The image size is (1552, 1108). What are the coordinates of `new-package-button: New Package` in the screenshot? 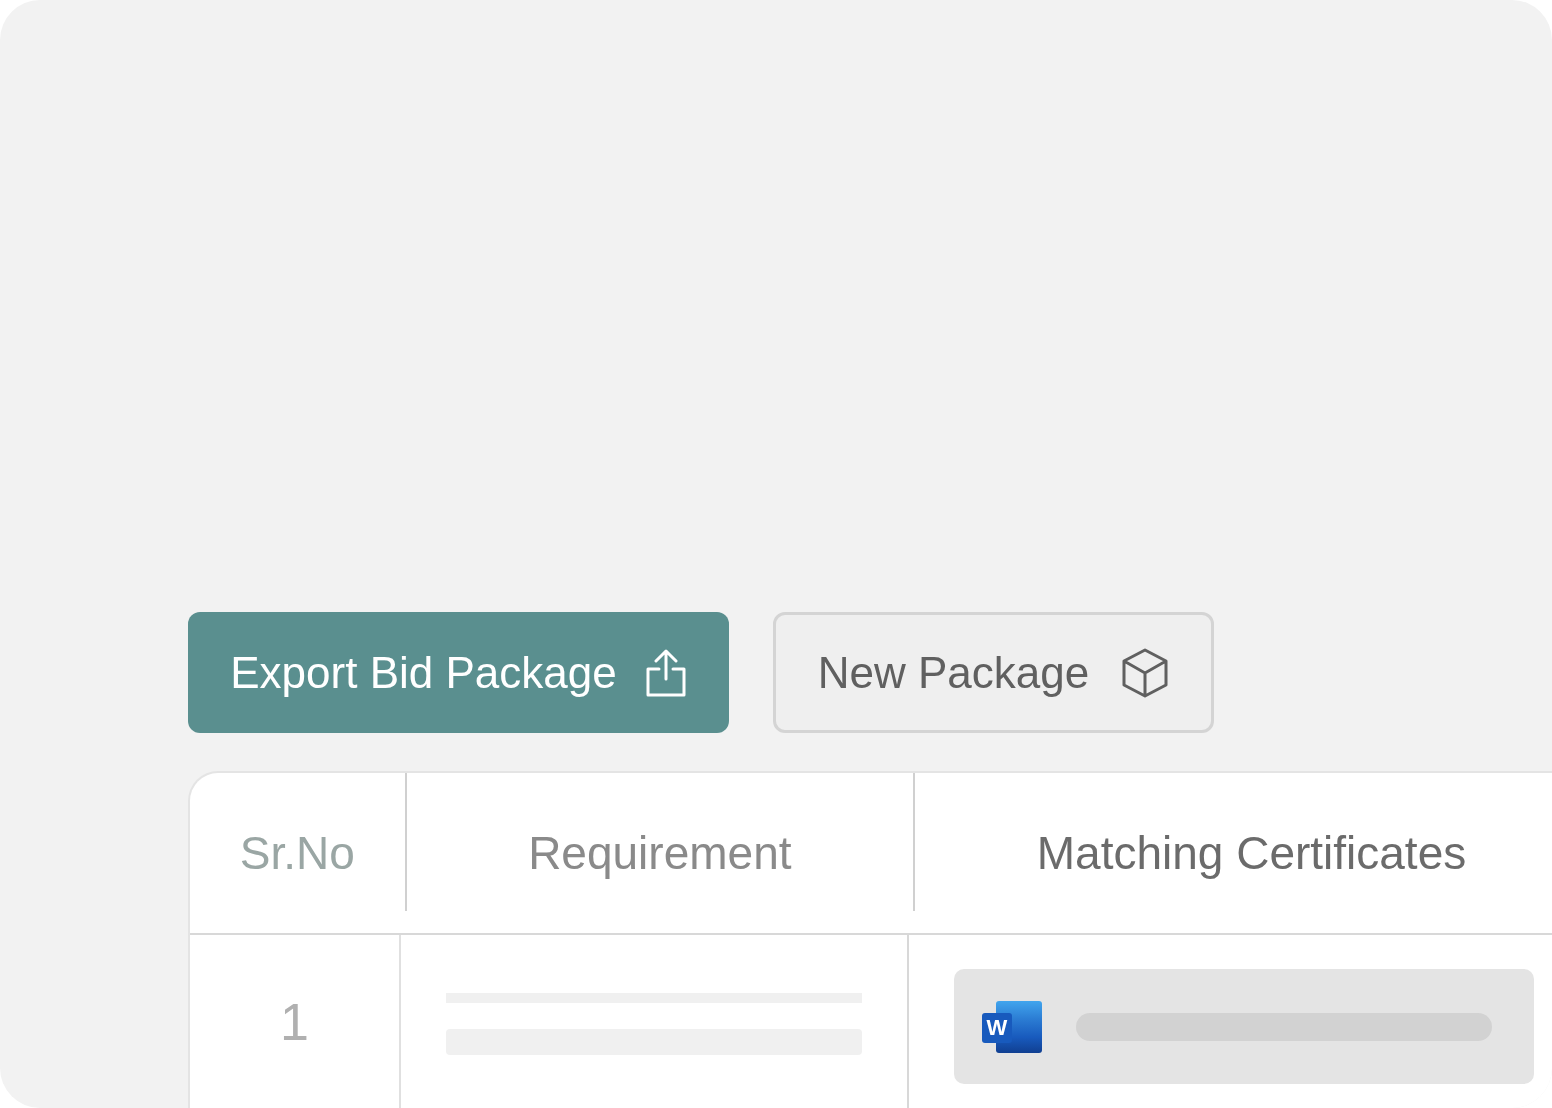 It's located at (993, 672).